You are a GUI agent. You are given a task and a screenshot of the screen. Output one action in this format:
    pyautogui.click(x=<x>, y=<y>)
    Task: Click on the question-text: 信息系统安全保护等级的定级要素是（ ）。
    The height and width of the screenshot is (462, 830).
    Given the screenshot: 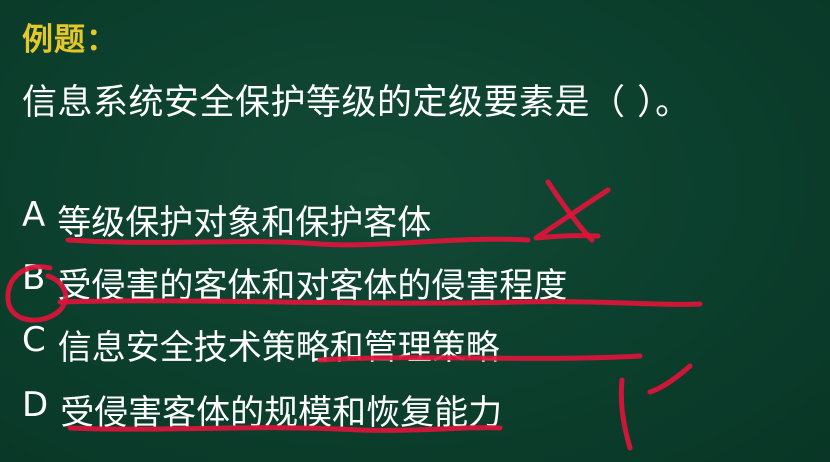 What is the action you would take?
    pyautogui.click(x=356, y=103)
    